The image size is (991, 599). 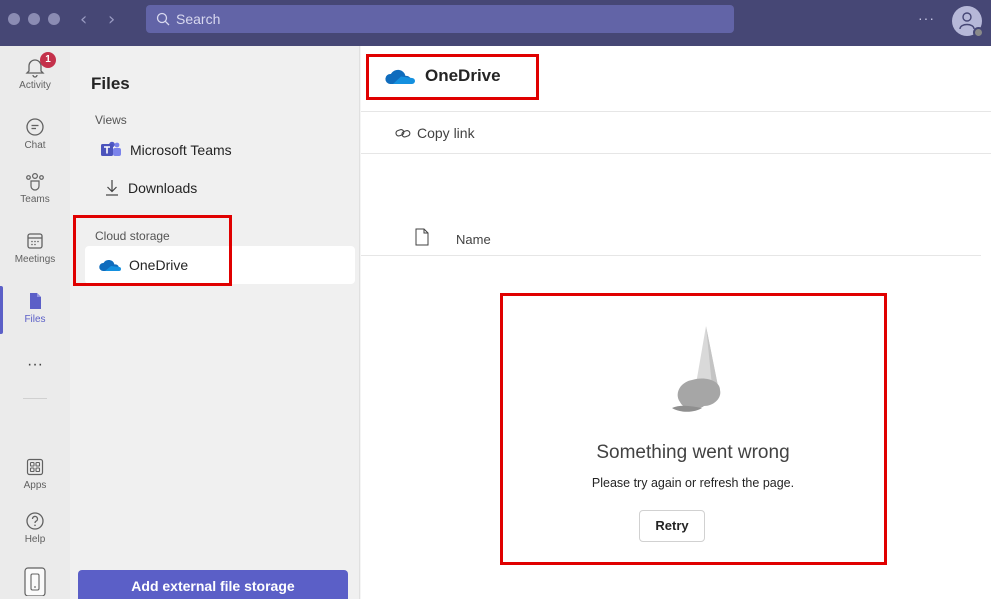 I want to click on copy-link-button: Copy link, so click(x=435, y=133).